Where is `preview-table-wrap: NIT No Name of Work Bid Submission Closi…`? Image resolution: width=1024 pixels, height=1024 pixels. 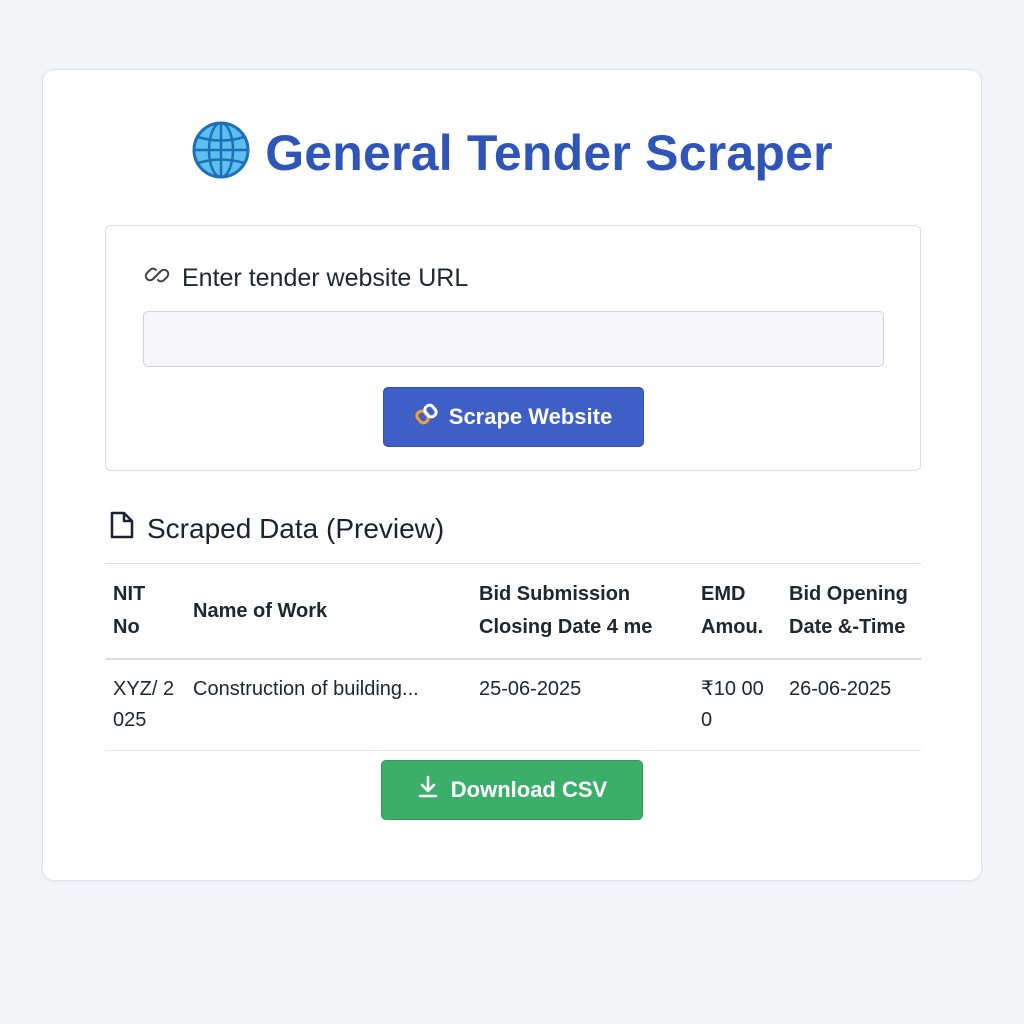 preview-table-wrap: NIT No Name of Work Bid Submission Closi… is located at coordinates (513, 657).